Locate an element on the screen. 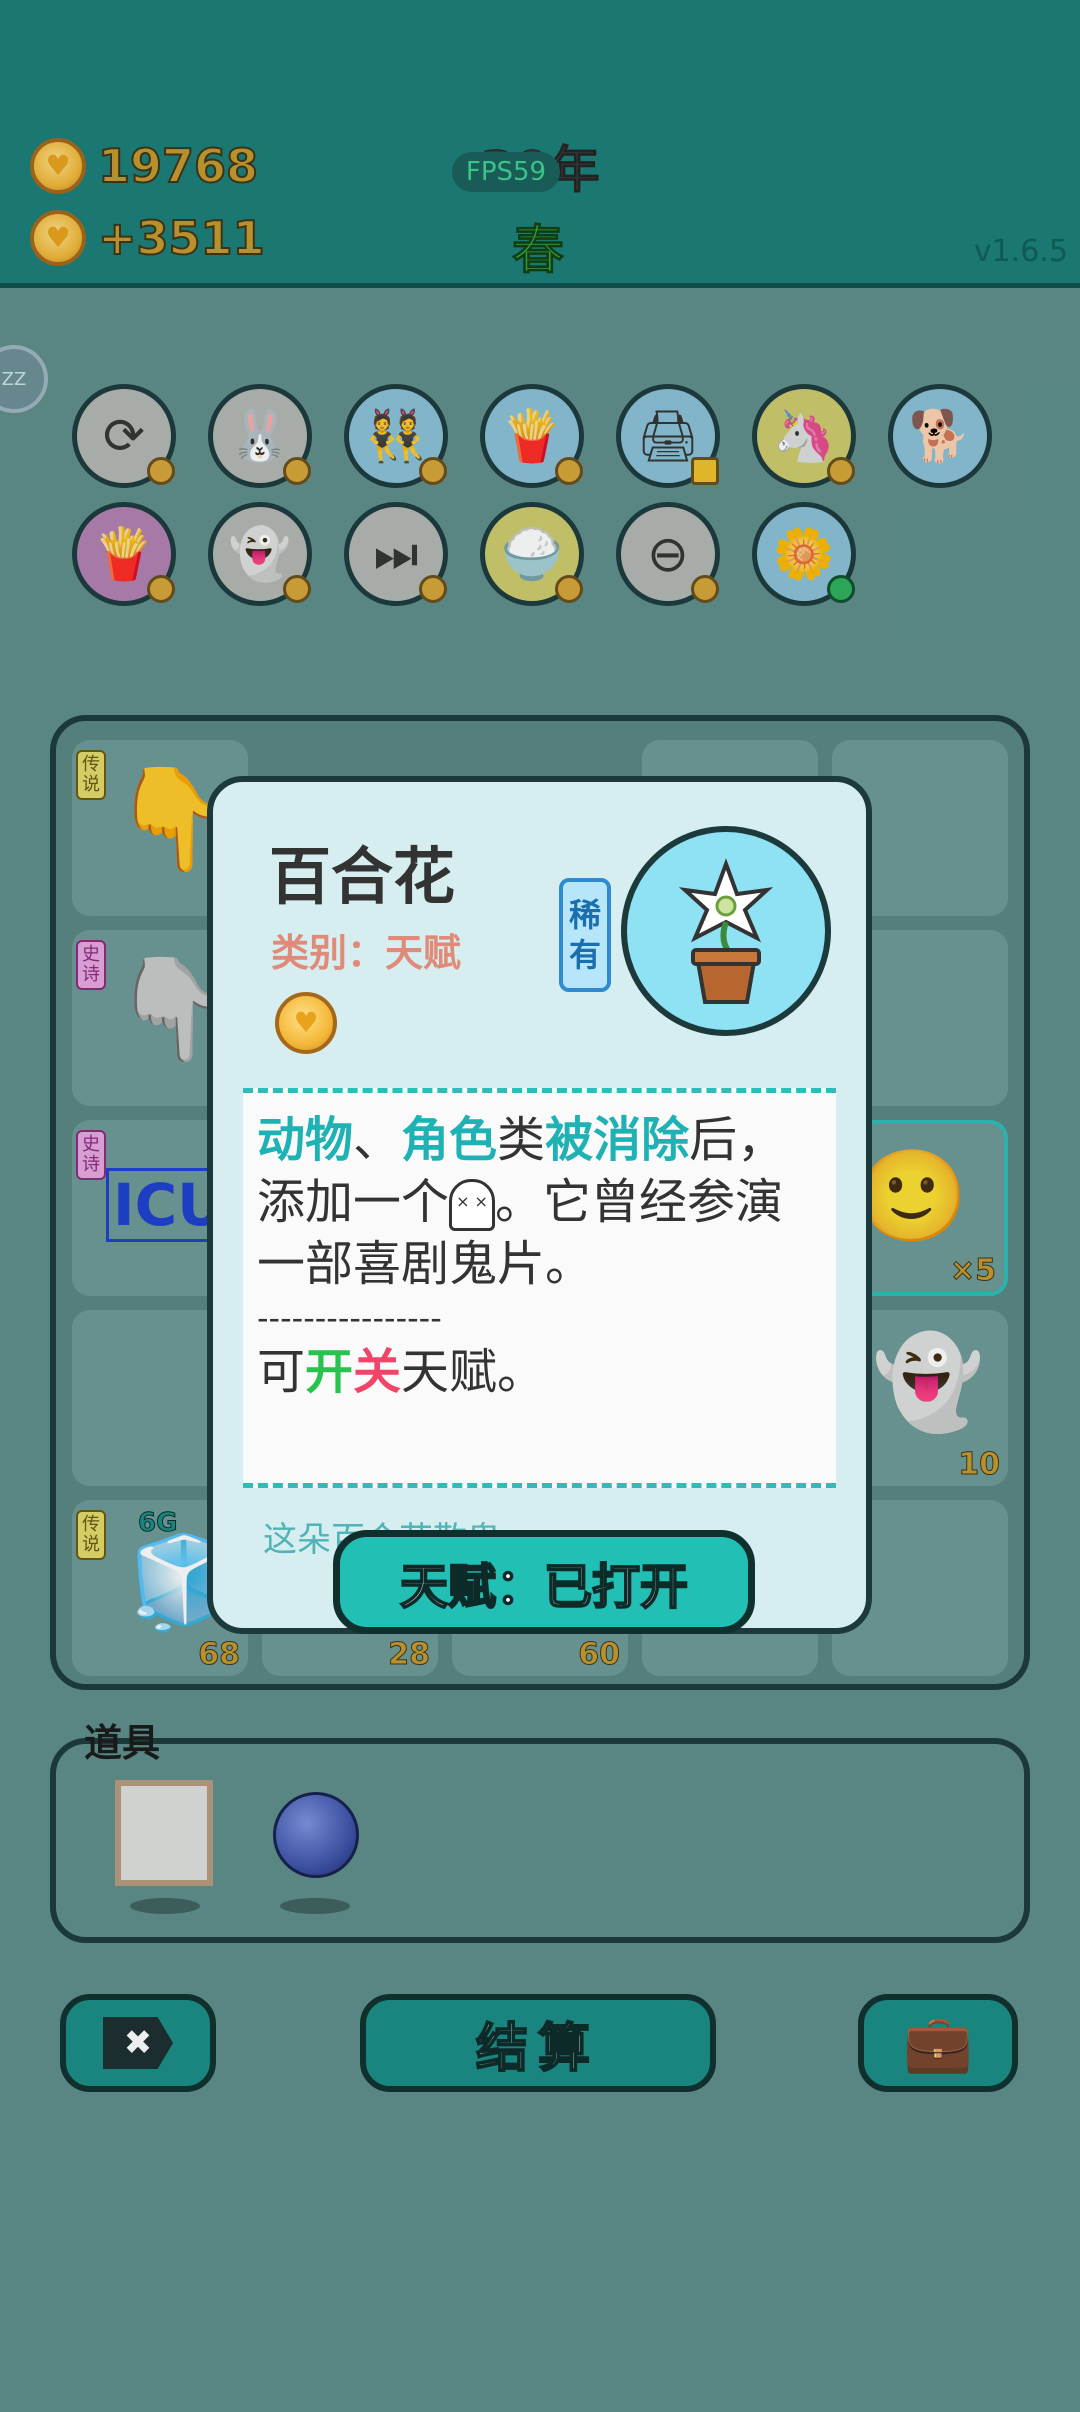 The image size is (1080, 2412). ghost-icon: × × is located at coordinates (472, 1205).